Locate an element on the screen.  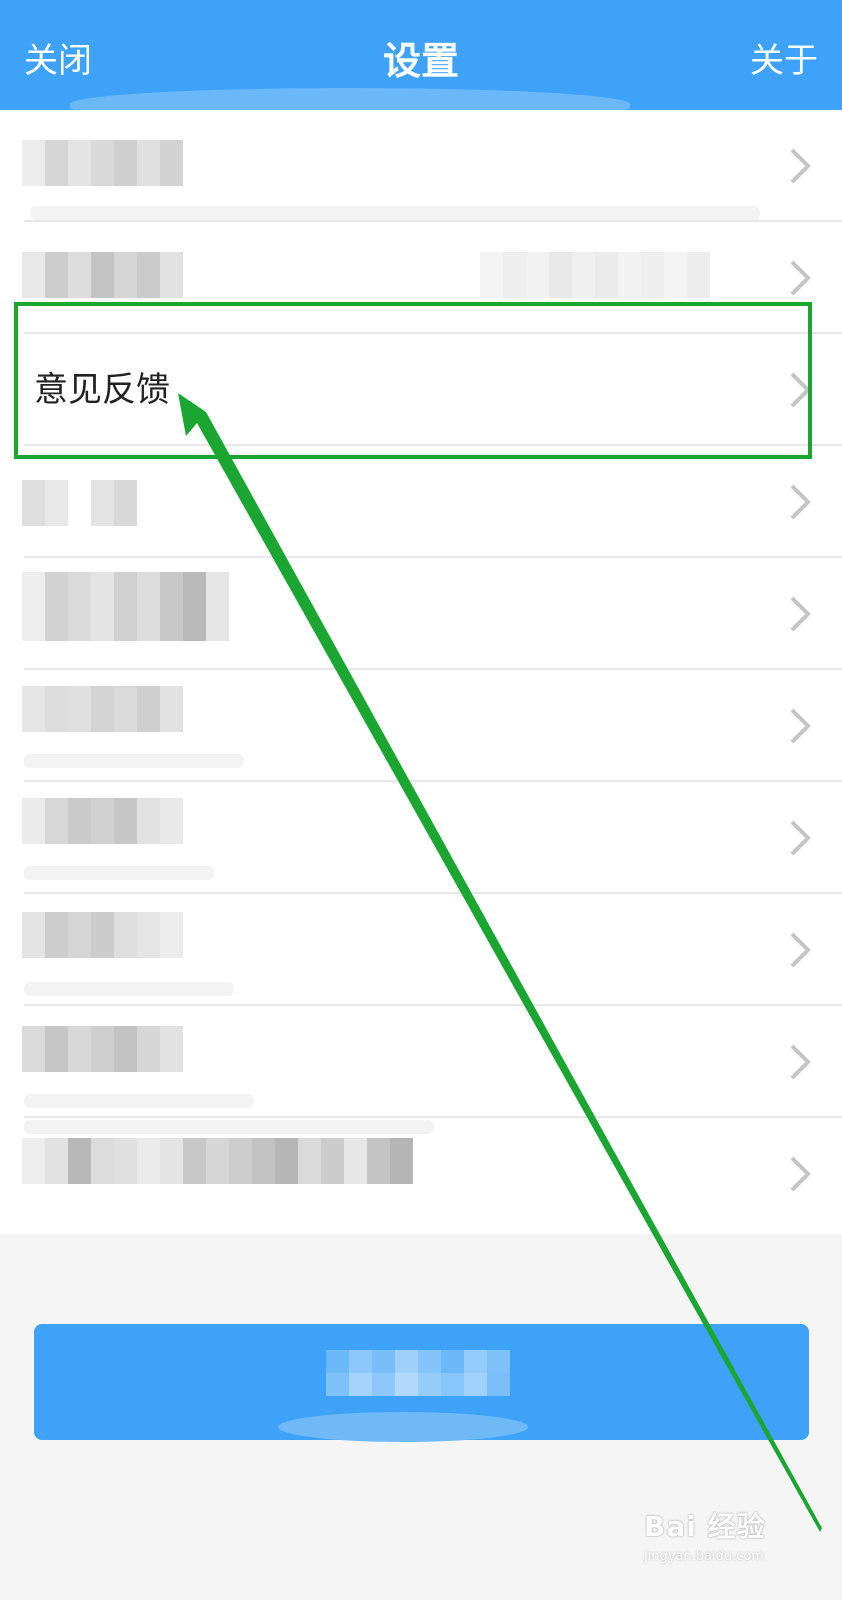
redacted-value is located at coordinates (595, 275).